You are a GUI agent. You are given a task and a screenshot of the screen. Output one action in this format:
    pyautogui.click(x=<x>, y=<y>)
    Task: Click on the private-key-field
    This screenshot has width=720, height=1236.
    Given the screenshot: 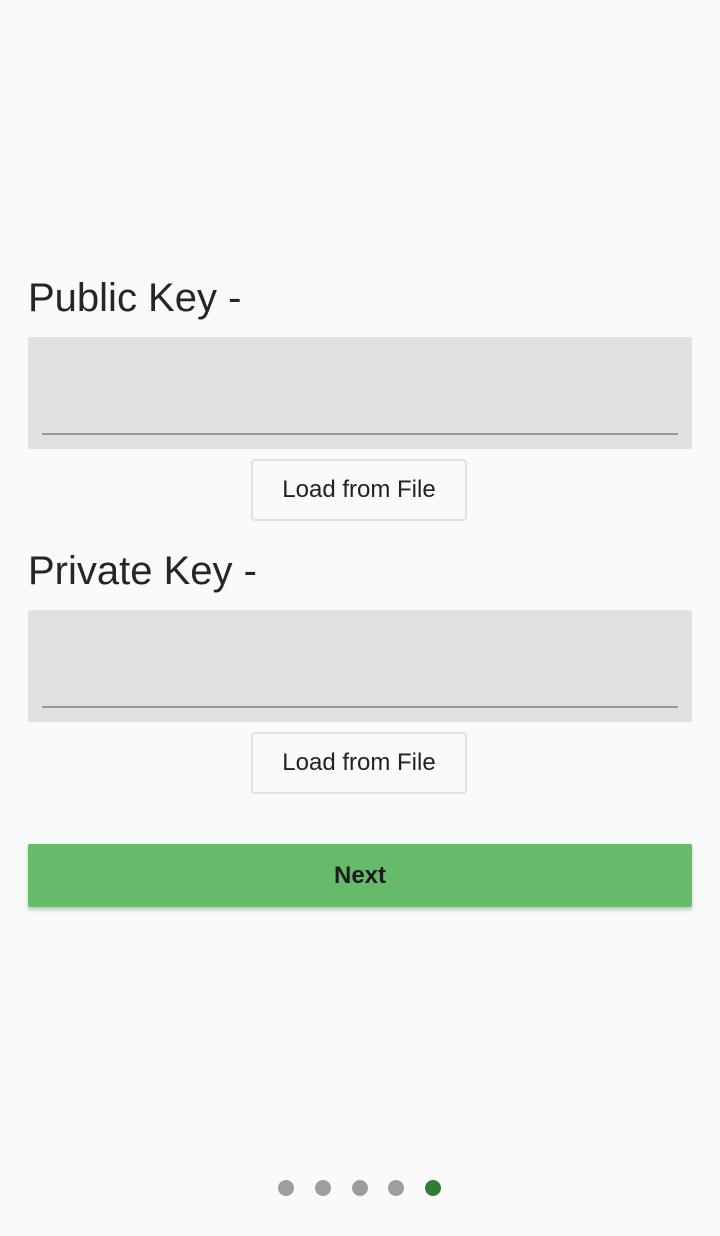 What is the action you would take?
    pyautogui.click(x=360, y=666)
    